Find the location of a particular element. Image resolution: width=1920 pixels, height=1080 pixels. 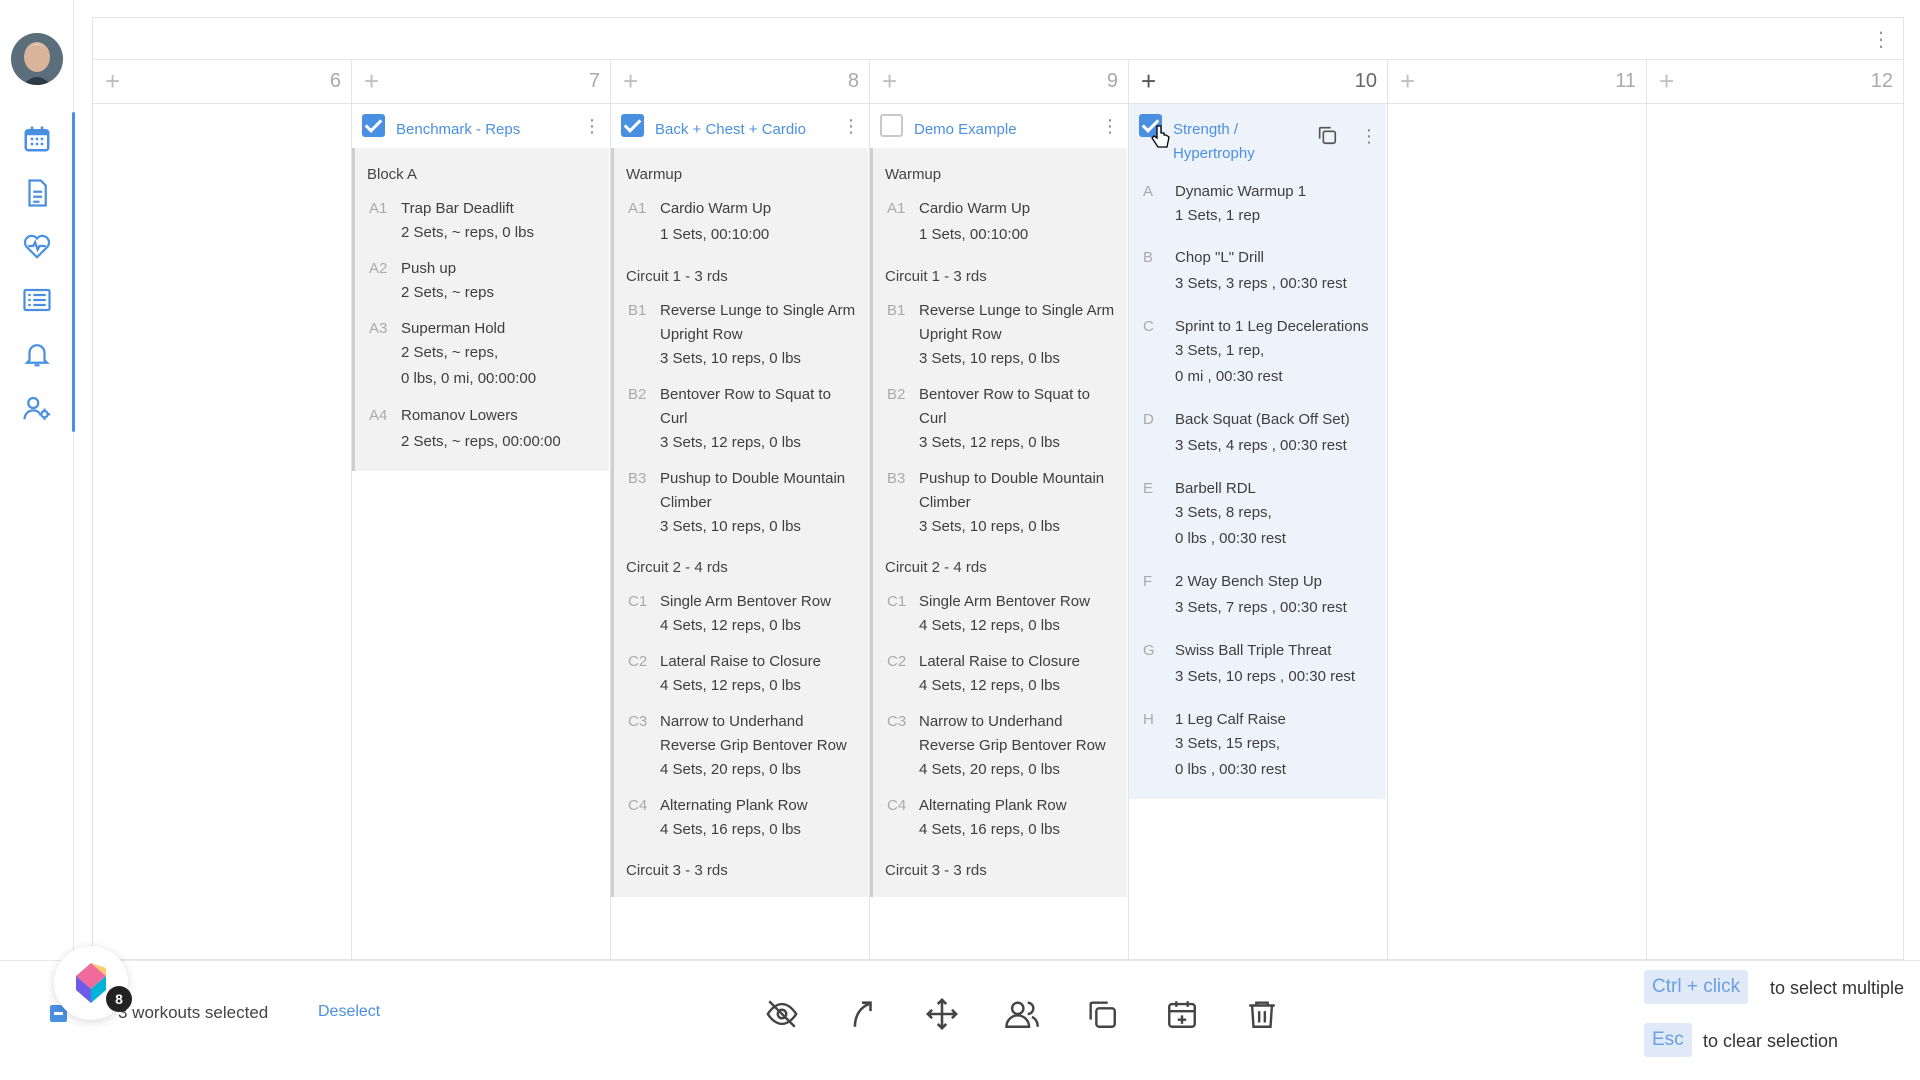

exercise-item: A Dynamic Warmup 1 1 Sets, 1 rep is located at coordinates (1257, 204).